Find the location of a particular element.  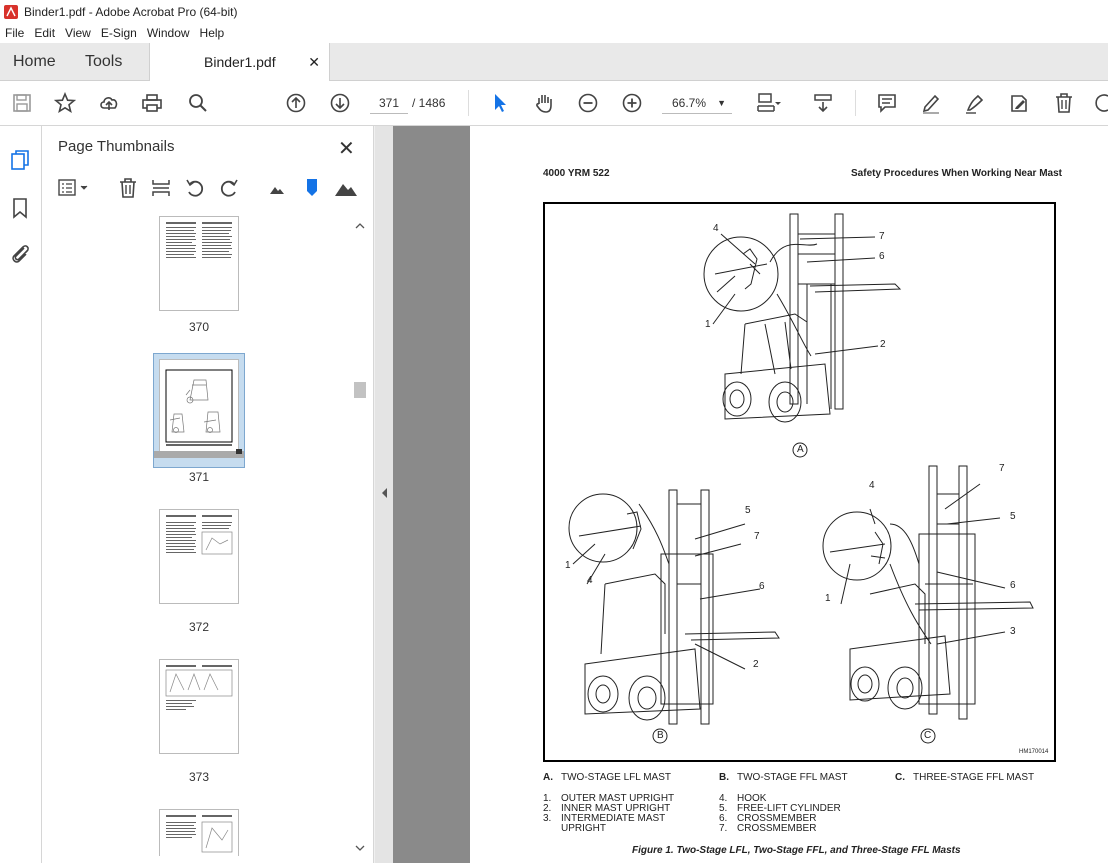

part-label: UPRIGHT is located at coordinates (583, 828).